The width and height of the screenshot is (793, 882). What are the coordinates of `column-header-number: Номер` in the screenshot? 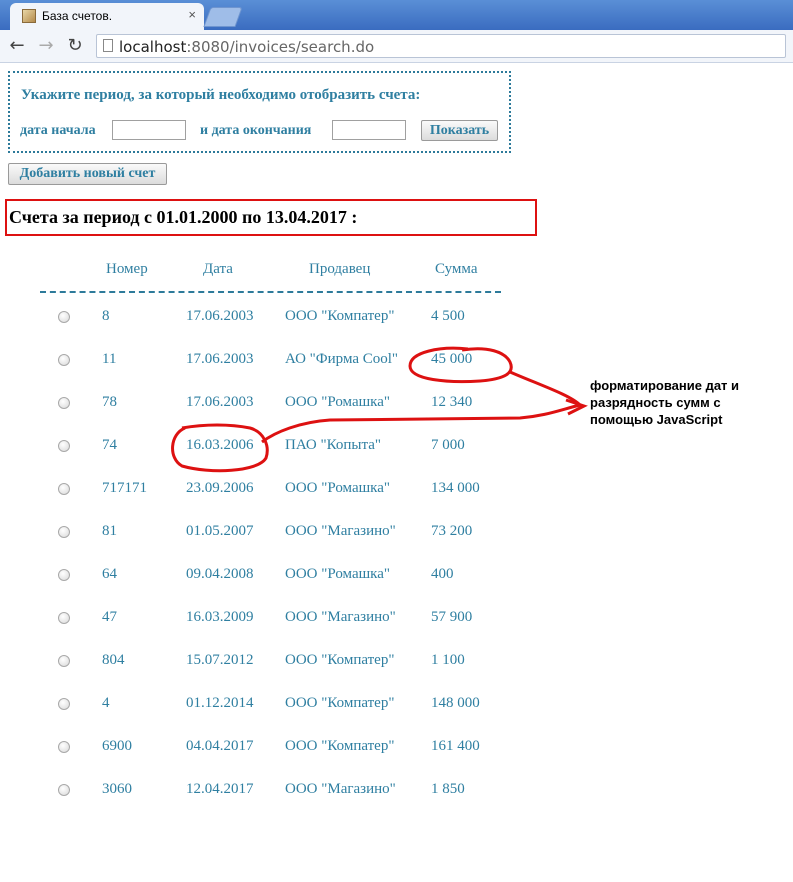 It's located at (127, 269).